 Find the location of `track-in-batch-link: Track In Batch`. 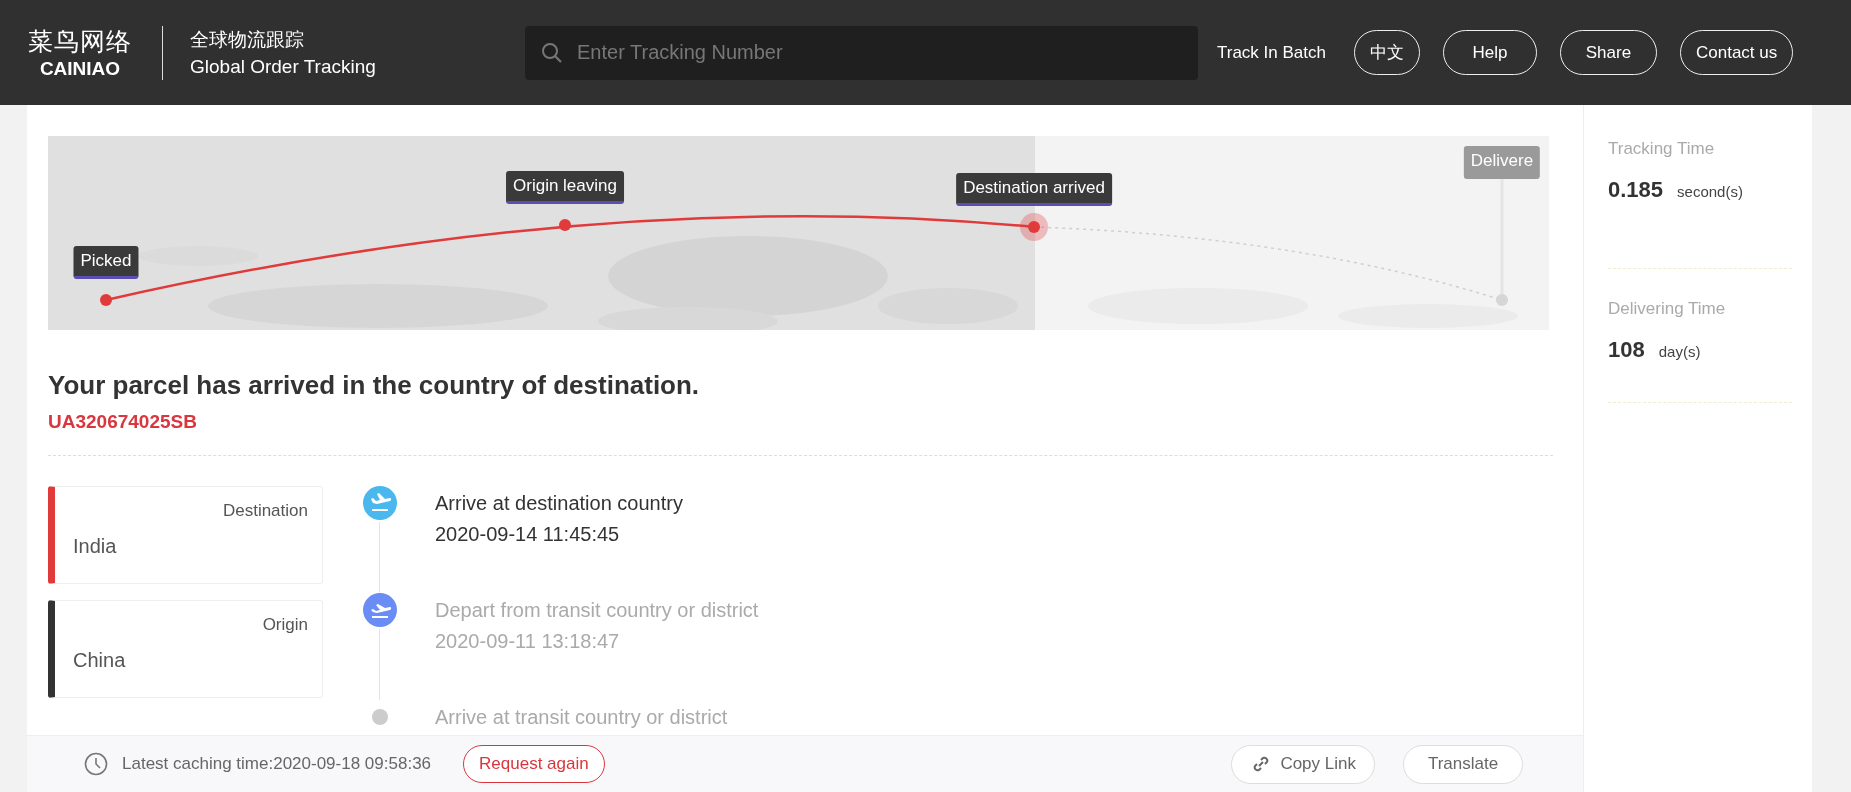

track-in-batch-link: Track In Batch is located at coordinates (1271, 52).